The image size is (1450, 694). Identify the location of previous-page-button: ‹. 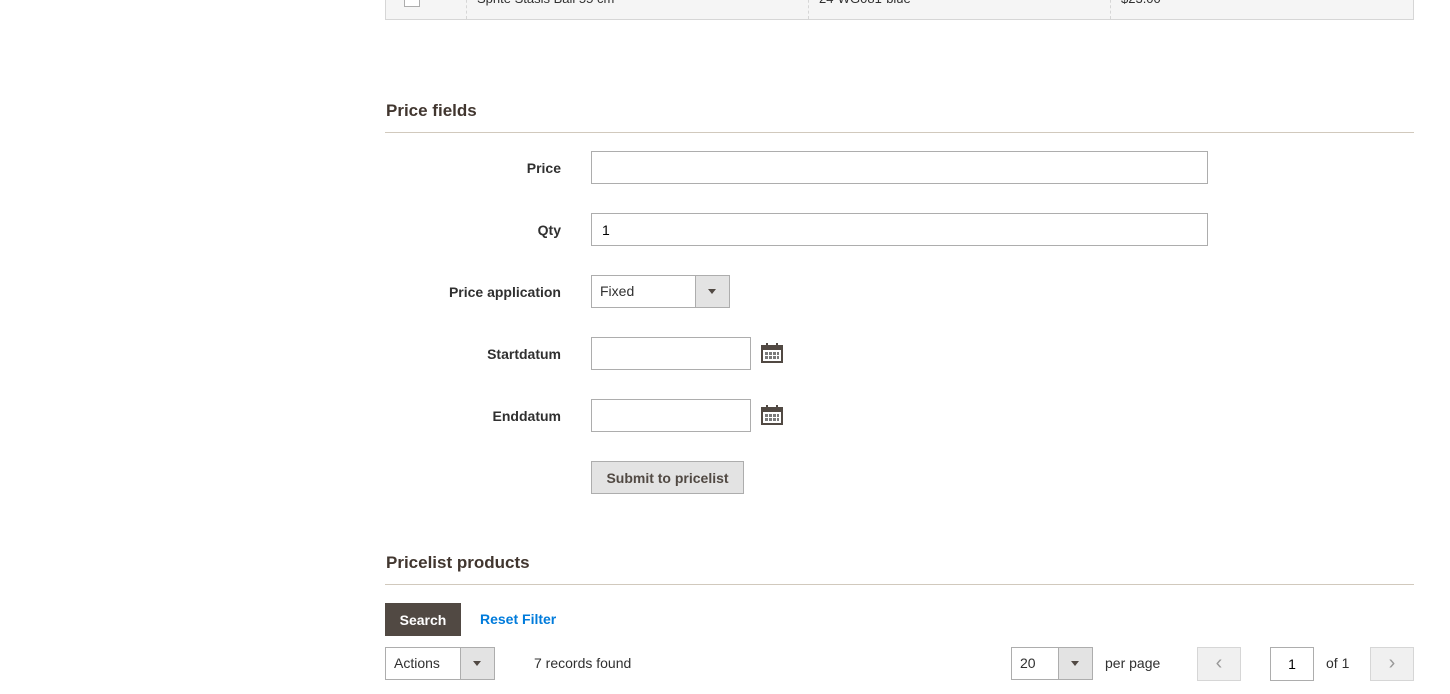
(1219, 664).